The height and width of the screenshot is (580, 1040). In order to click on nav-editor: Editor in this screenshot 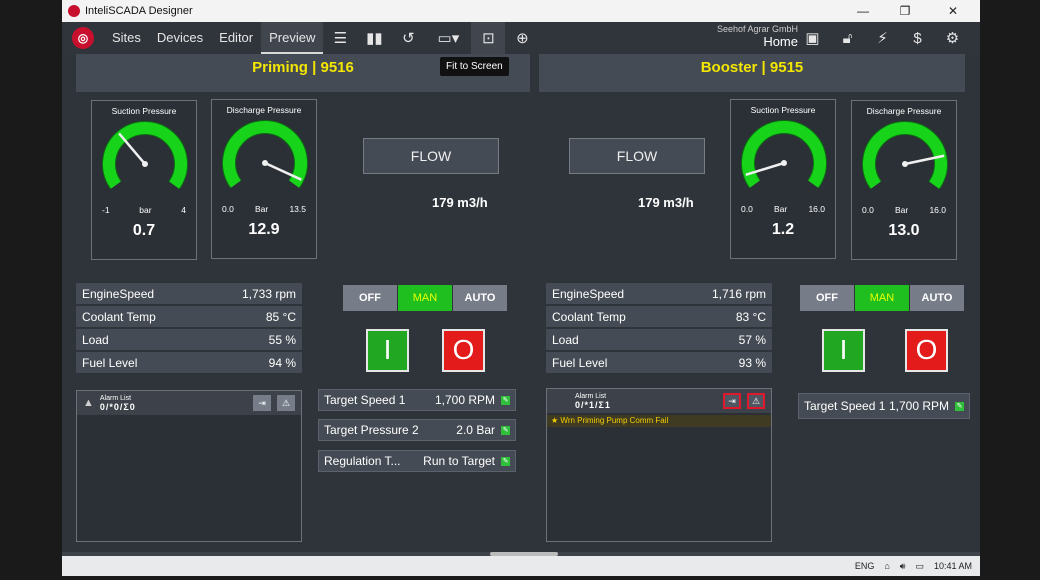, I will do `click(236, 38)`.